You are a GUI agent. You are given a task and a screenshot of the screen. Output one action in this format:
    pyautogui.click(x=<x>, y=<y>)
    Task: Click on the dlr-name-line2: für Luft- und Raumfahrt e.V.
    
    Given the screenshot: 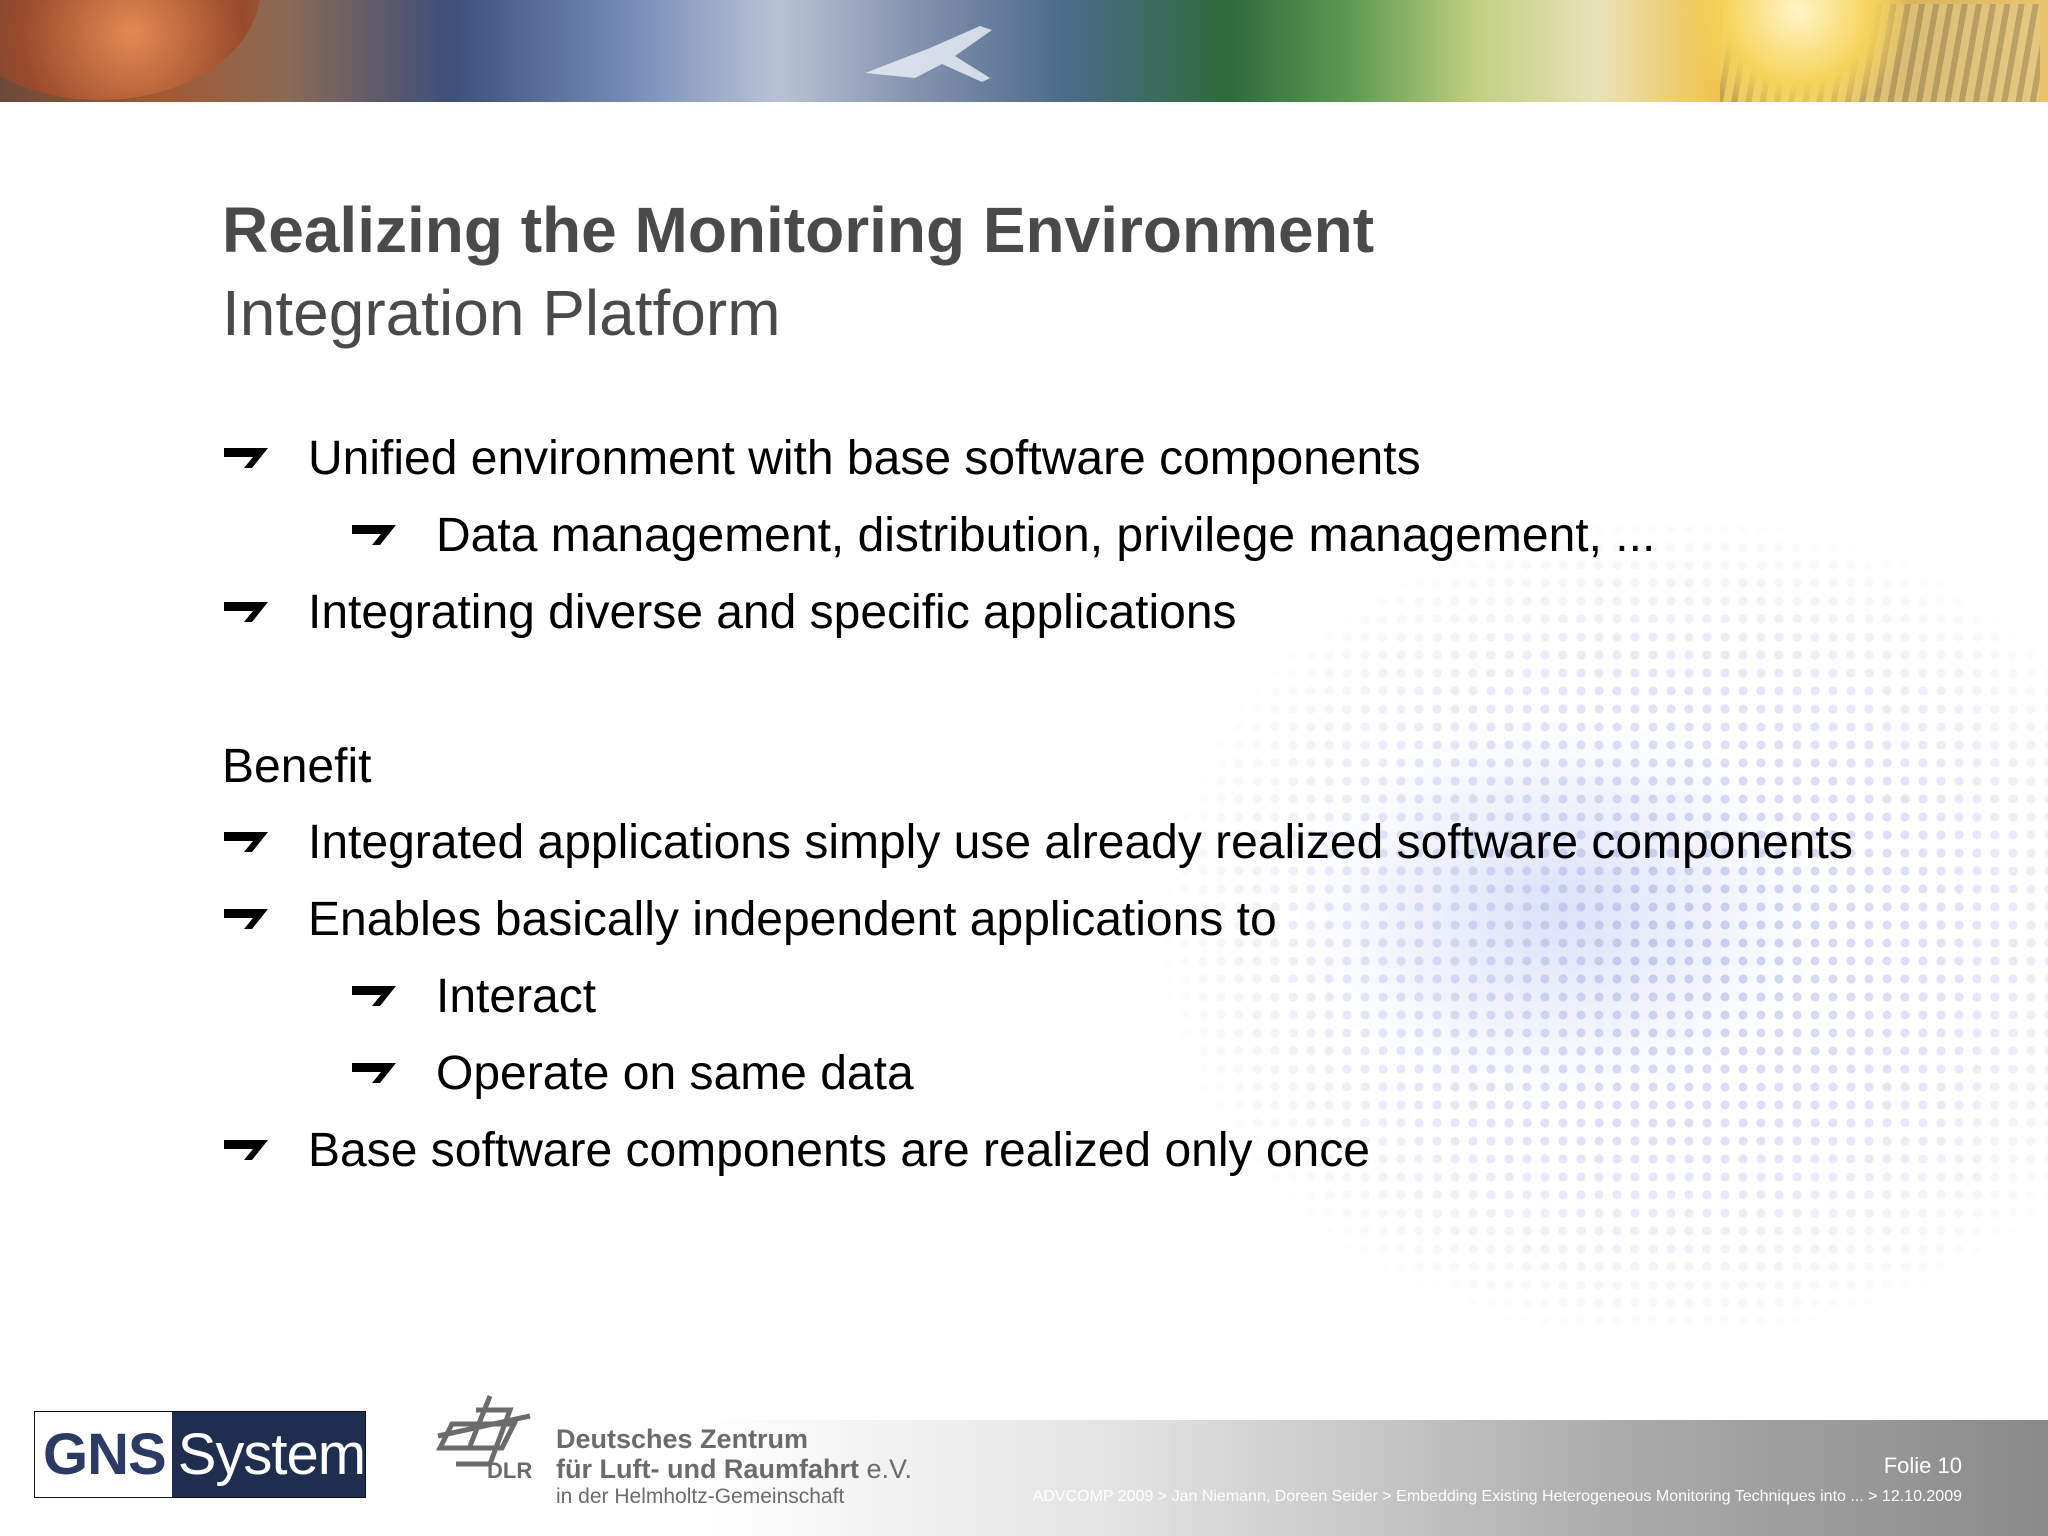 What is the action you would take?
    pyautogui.click(x=734, y=1469)
    